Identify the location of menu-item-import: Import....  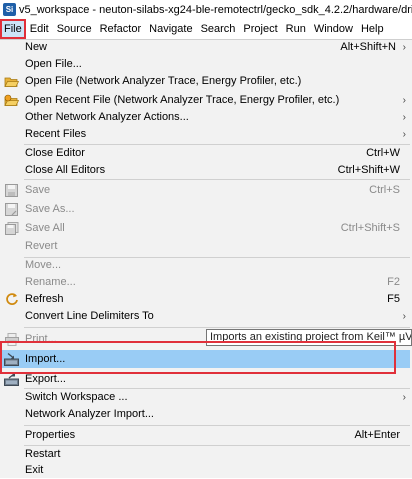
(205, 359).